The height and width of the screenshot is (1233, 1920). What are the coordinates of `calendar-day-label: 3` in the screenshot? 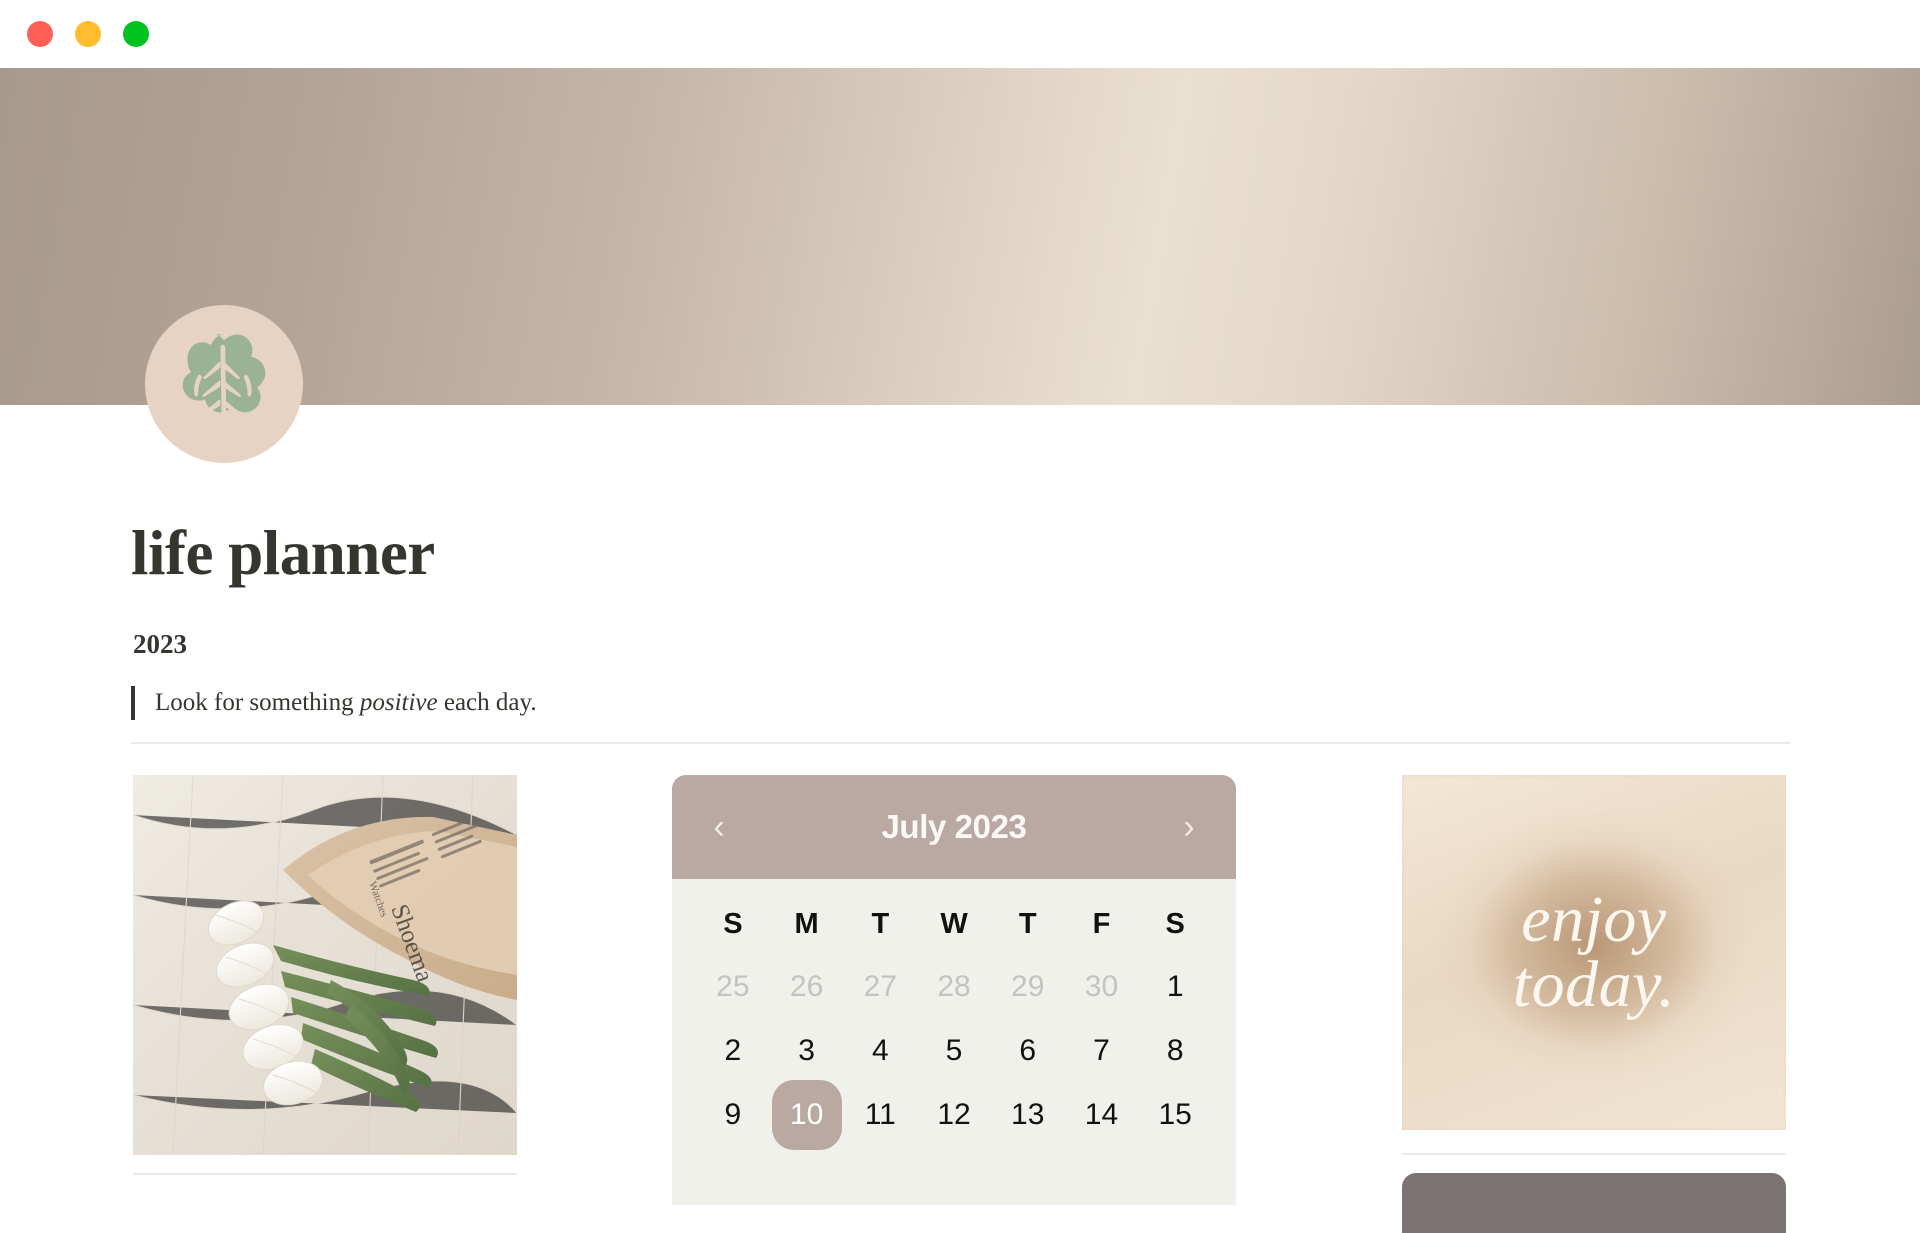 It's located at (806, 1050).